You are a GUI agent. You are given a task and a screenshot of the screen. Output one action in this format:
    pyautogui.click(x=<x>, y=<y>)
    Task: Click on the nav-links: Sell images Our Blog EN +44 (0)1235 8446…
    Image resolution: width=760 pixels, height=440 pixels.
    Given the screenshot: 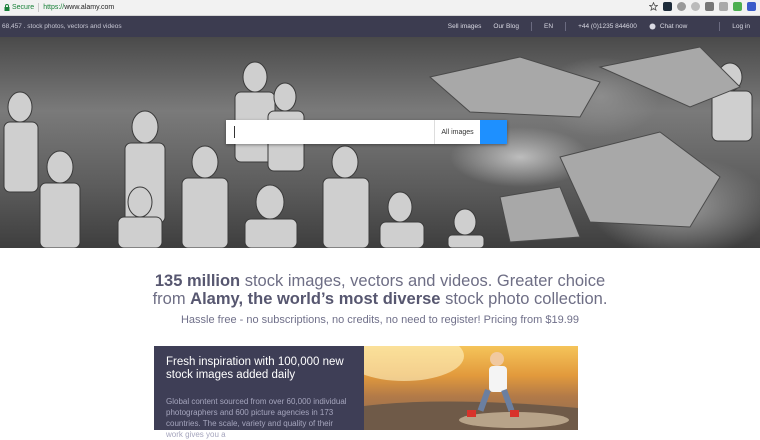 What is the action you would take?
    pyautogui.click(x=599, y=26)
    